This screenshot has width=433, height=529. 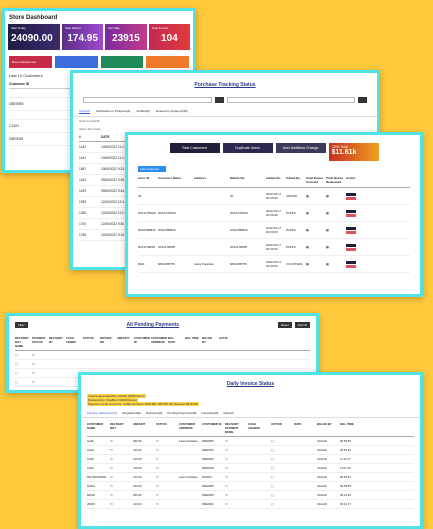 What do you see at coordinates (154, 413) in the screenshot?
I see `tab-delivered: Delivered(0)` at bounding box center [154, 413].